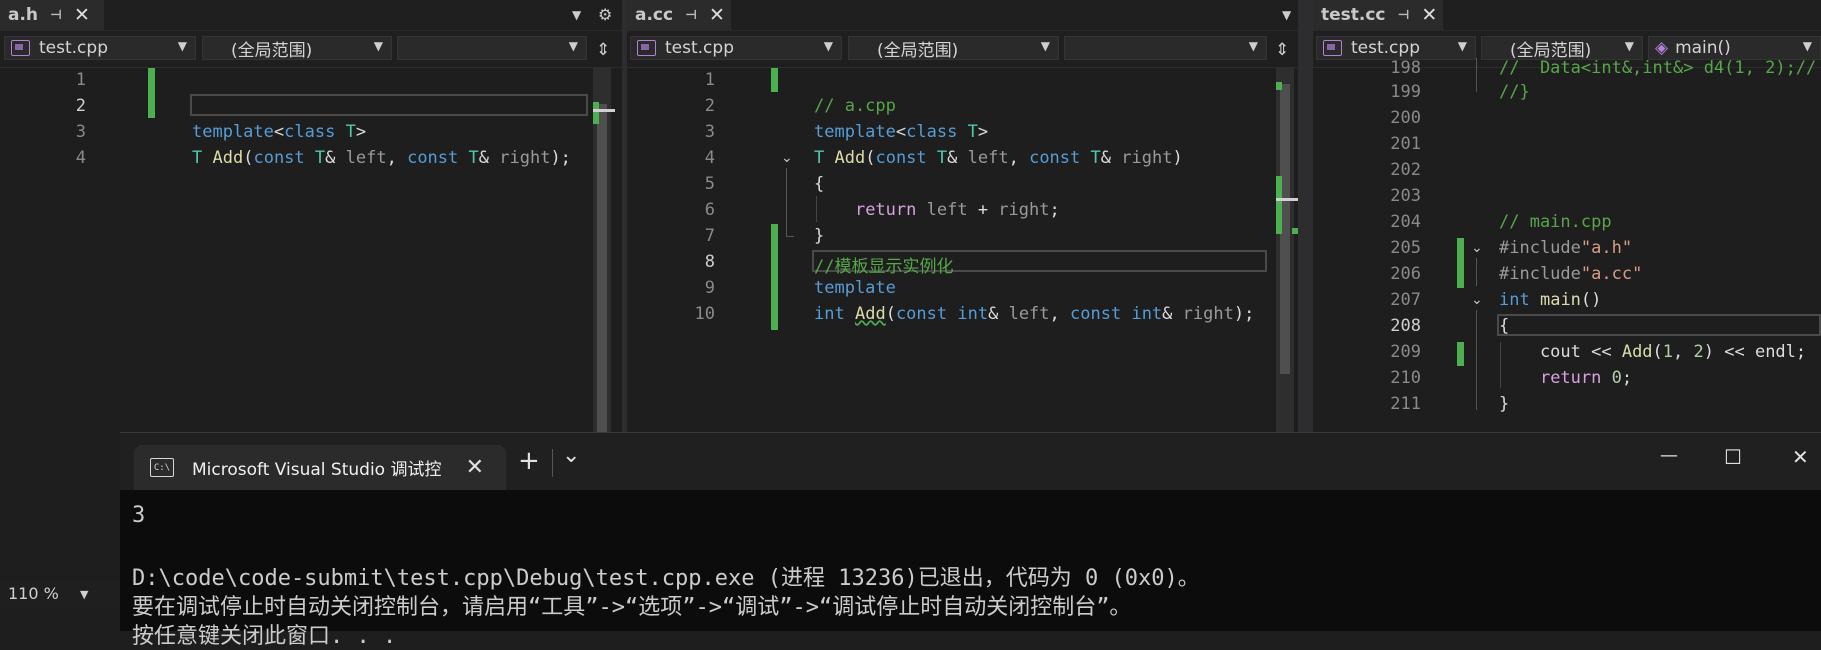 This screenshot has width=1821, height=650. What do you see at coordinates (654, 15) in the screenshot?
I see `tab-title: a.cc` at bounding box center [654, 15].